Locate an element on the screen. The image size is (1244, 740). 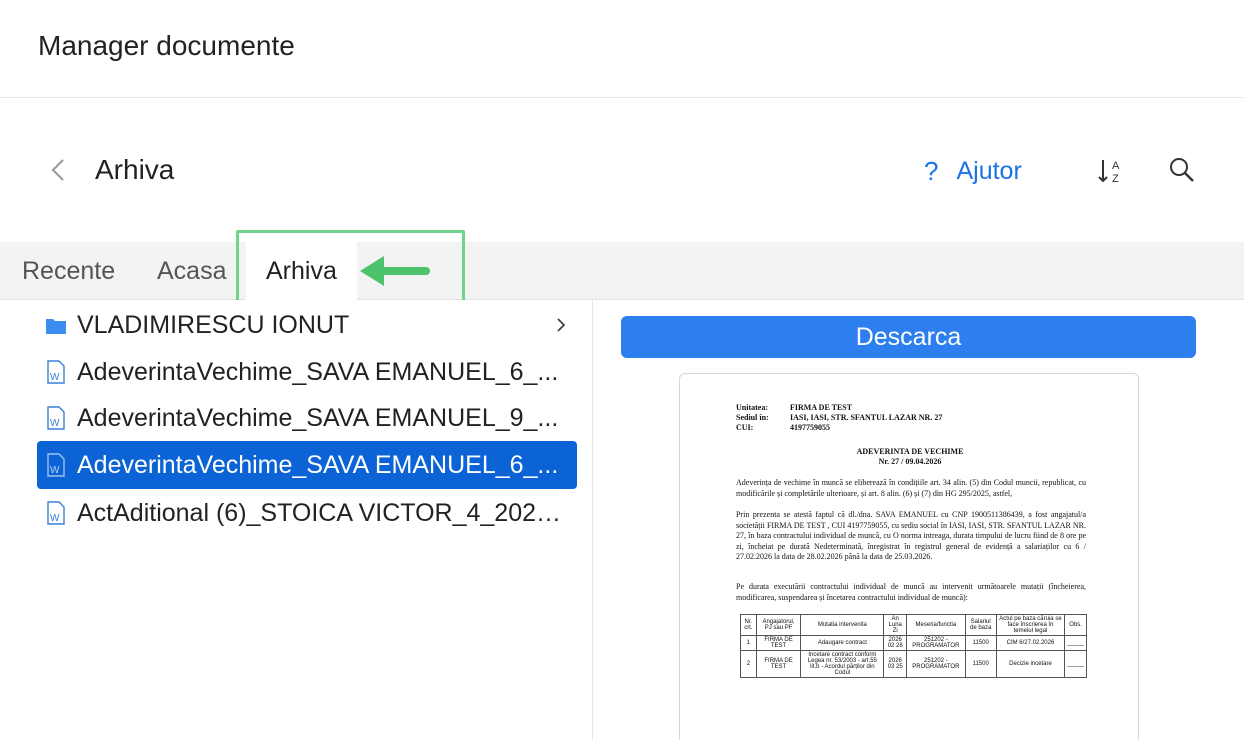
sort-az-icon: A Z is located at coordinates (1111, 171).